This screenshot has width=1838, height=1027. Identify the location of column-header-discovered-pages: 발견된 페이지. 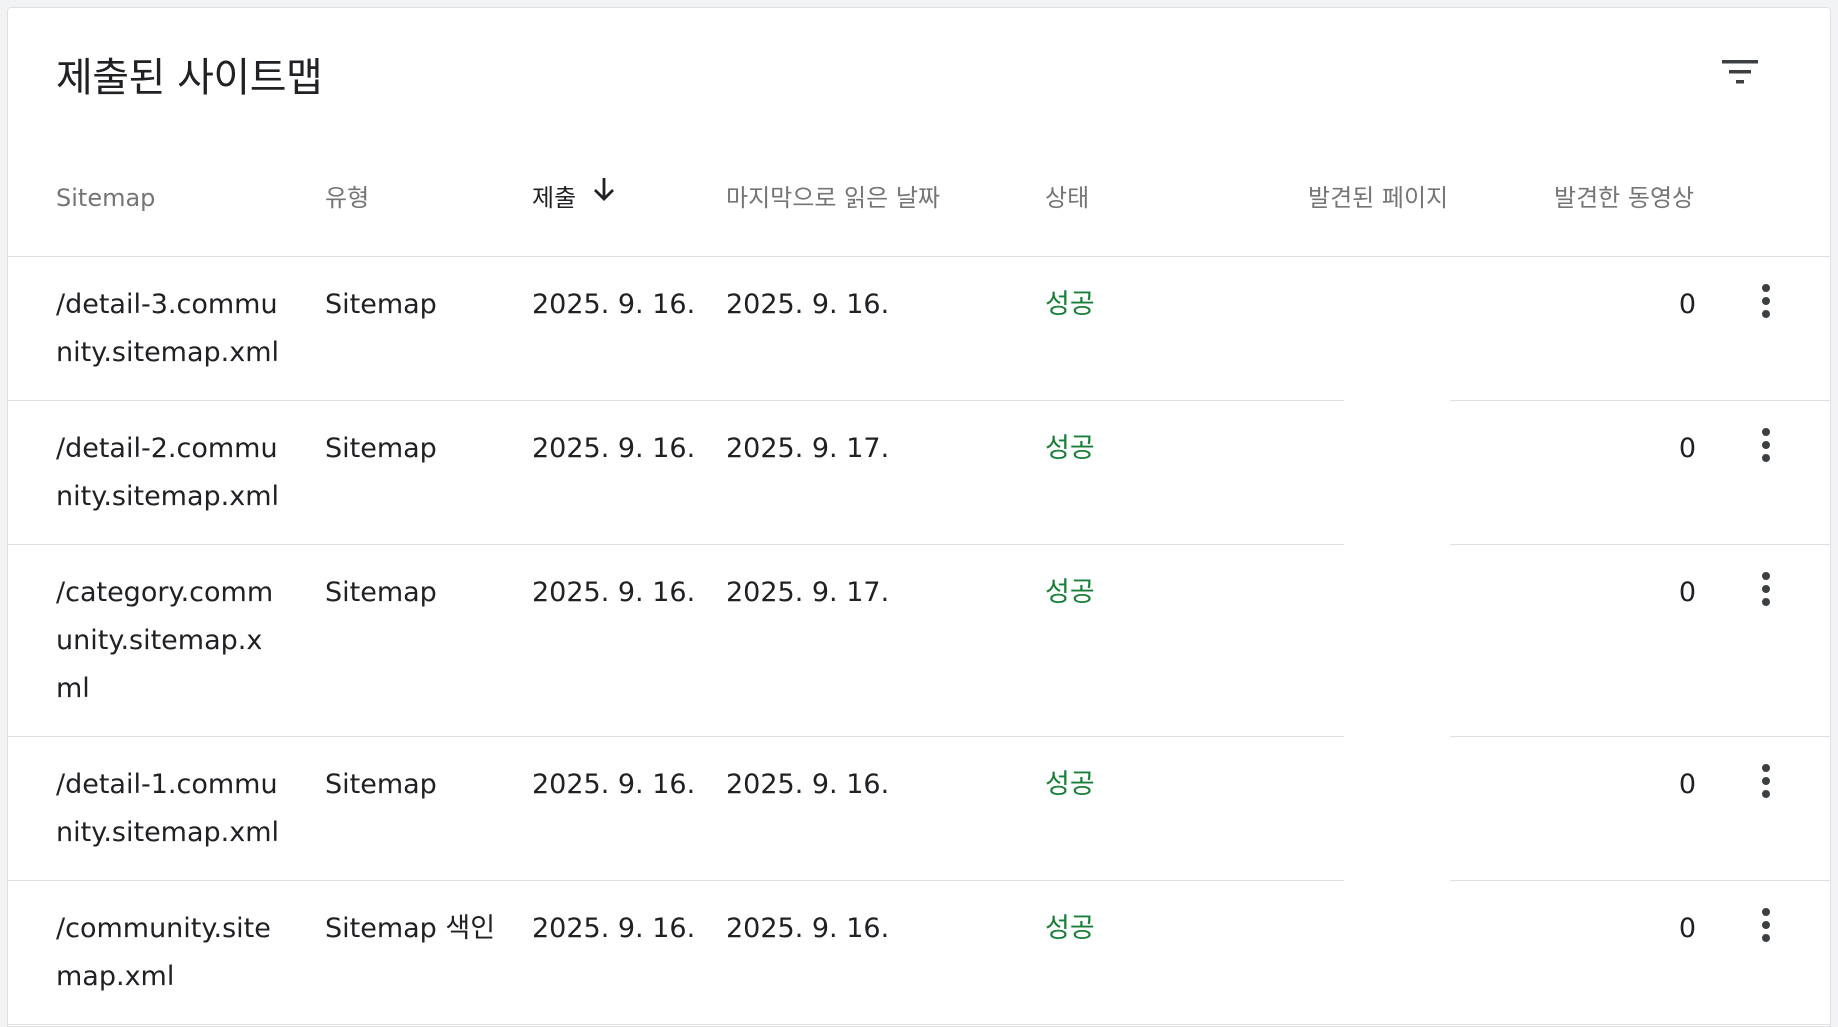
(1378, 198).